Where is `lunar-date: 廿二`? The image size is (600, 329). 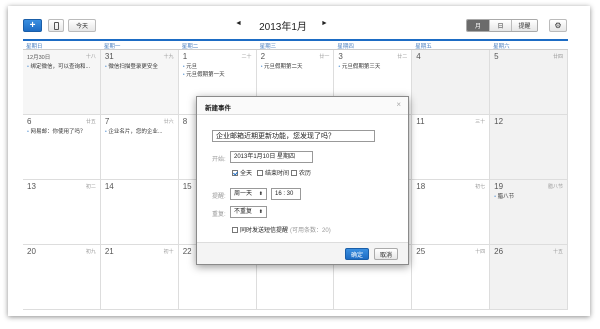 lunar-date: 廿二 is located at coordinates (402, 57).